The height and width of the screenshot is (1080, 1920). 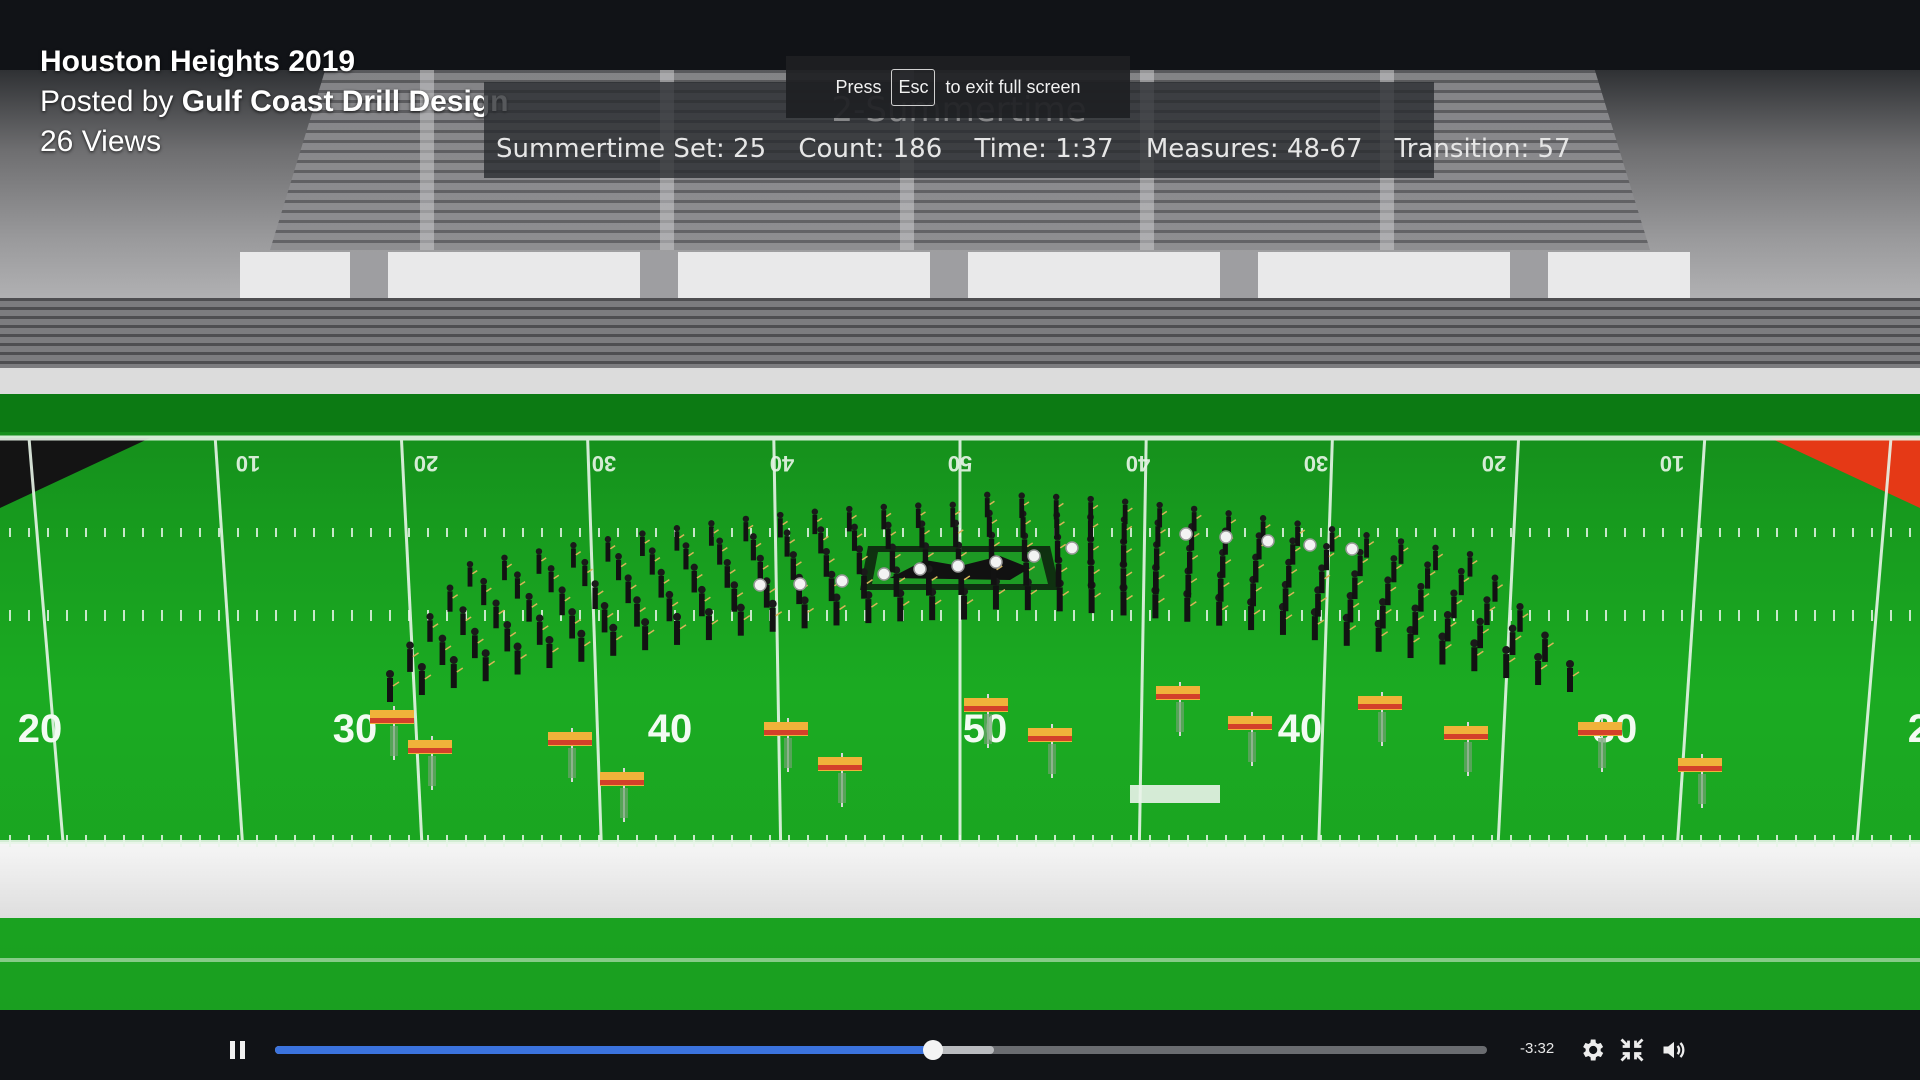 What do you see at coordinates (238, 1050) in the screenshot?
I see `pause-icon` at bounding box center [238, 1050].